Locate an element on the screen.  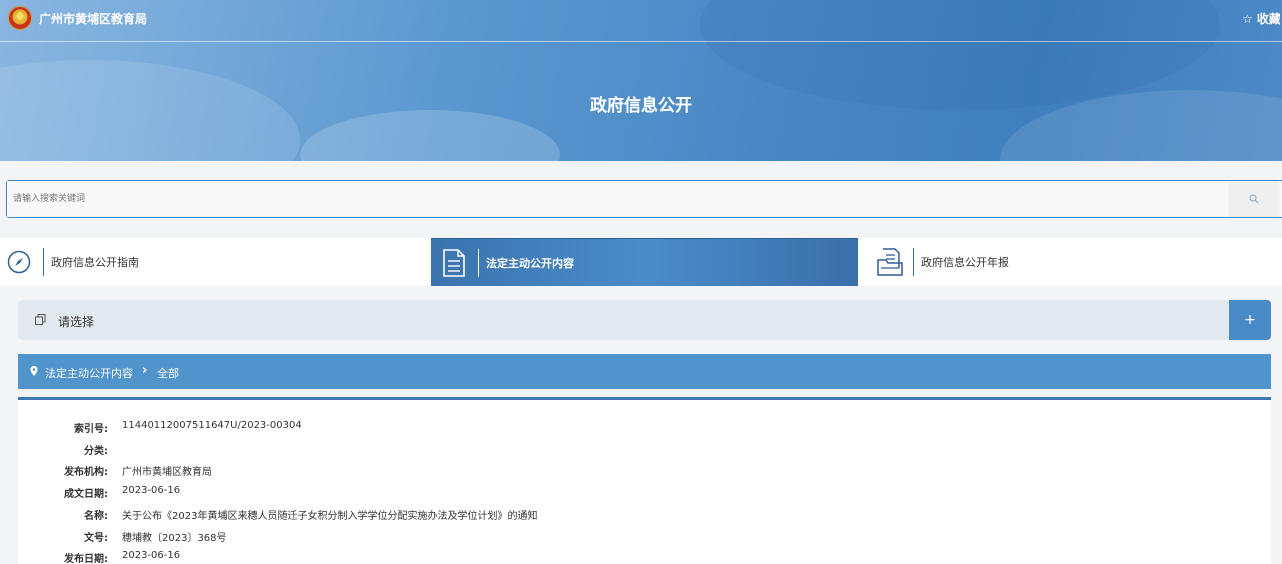
detail-key: 名称: is located at coordinates (96, 516).